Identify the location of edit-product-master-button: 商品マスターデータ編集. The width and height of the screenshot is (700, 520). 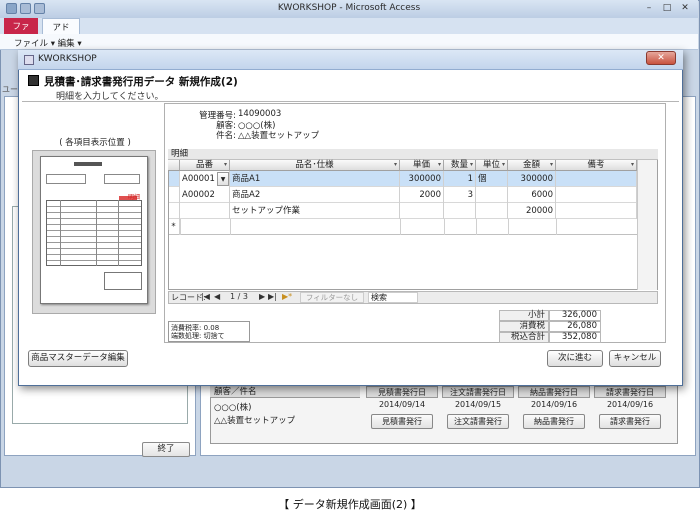
(78, 358).